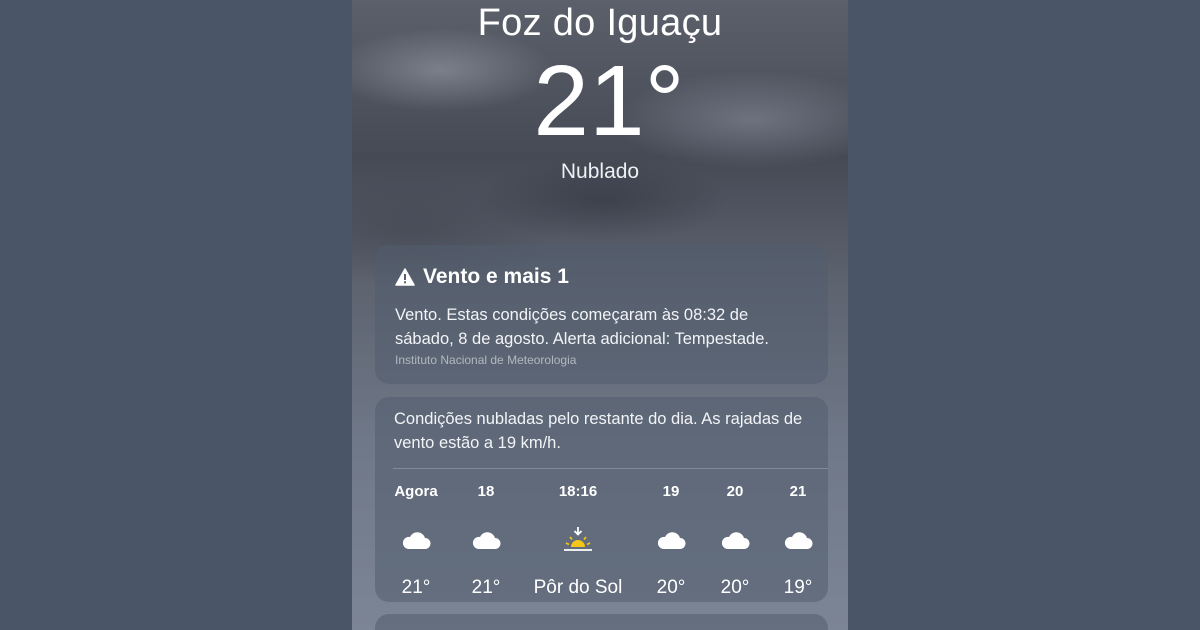 The image size is (1200, 630). Describe the element at coordinates (798, 491) in the screenshot. I see `hour-label: 21` at that location.